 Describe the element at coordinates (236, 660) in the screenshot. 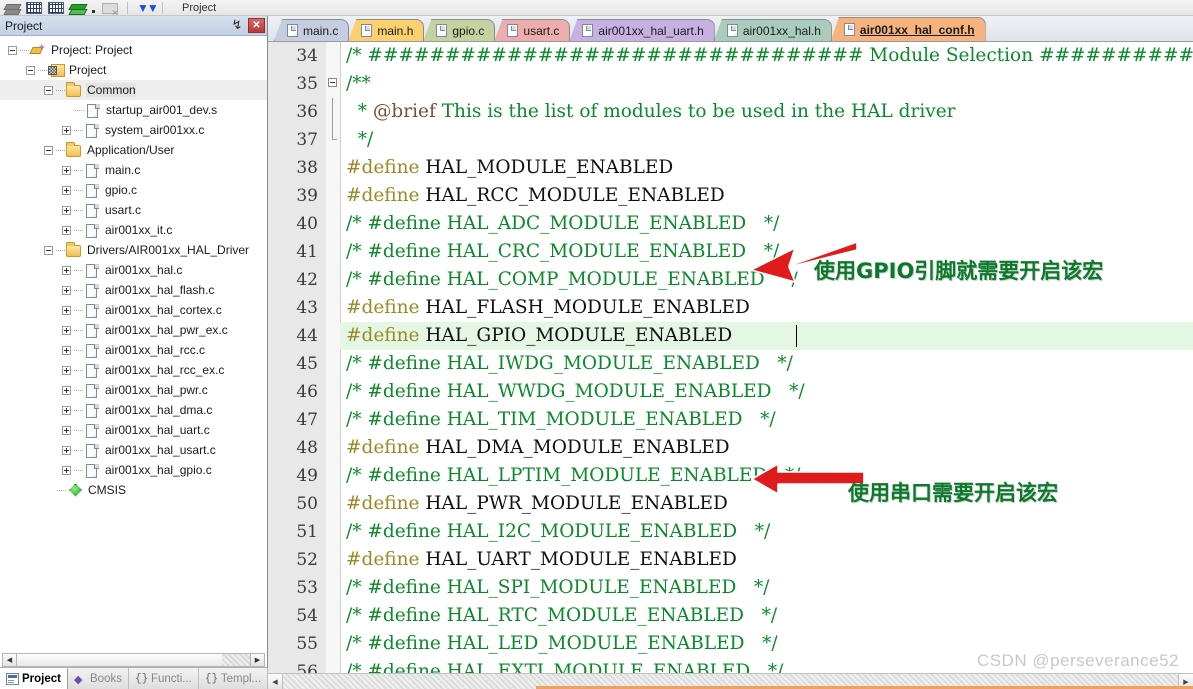

I see `hscroll-track` at that location.